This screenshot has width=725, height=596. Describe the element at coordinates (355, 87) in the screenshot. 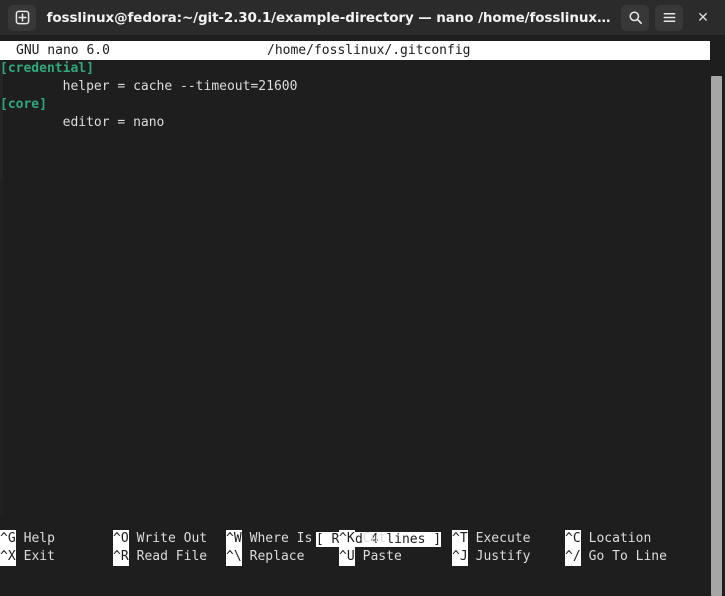

I see `code-line: helper = cache --timeout=21600` at that location.